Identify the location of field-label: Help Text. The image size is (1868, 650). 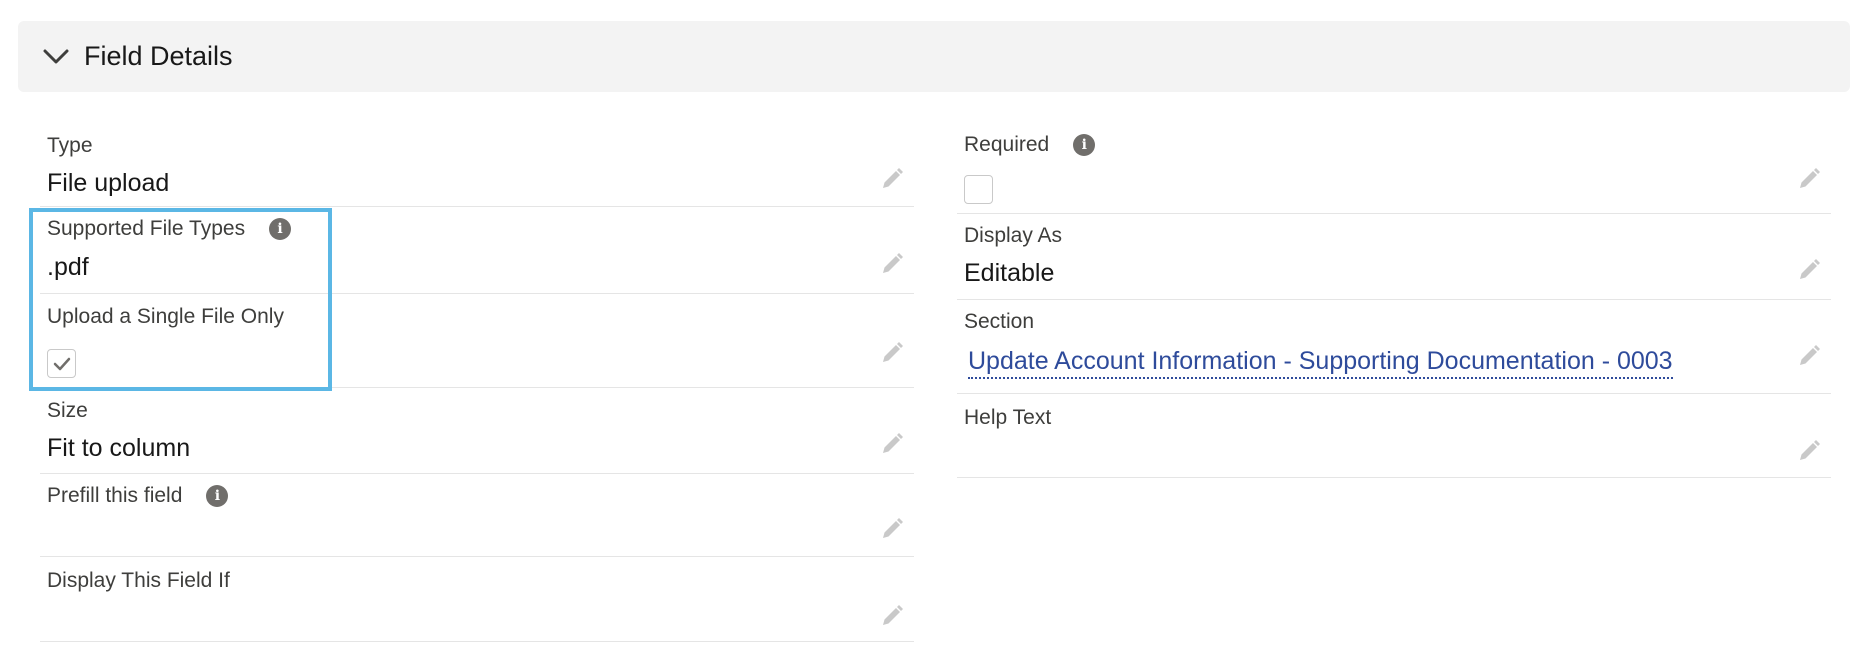
(1008, 417).